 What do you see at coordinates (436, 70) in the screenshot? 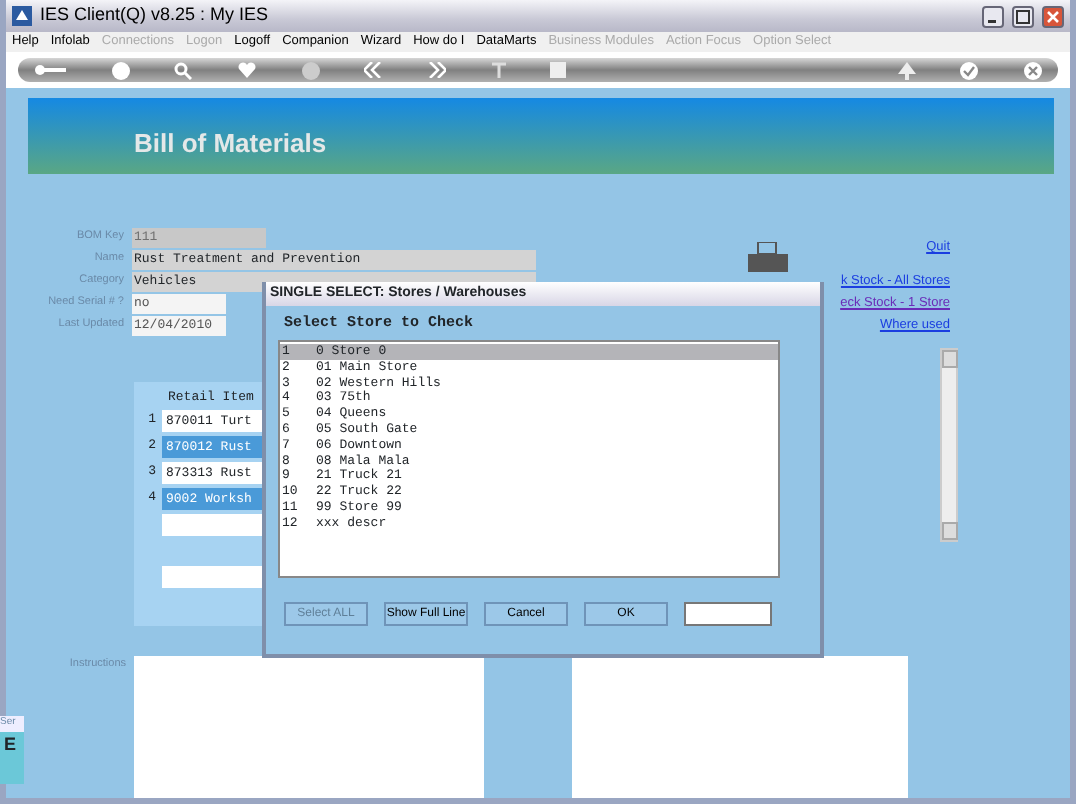
I see `fast-forward-icon` at bounding box center [436, 70].